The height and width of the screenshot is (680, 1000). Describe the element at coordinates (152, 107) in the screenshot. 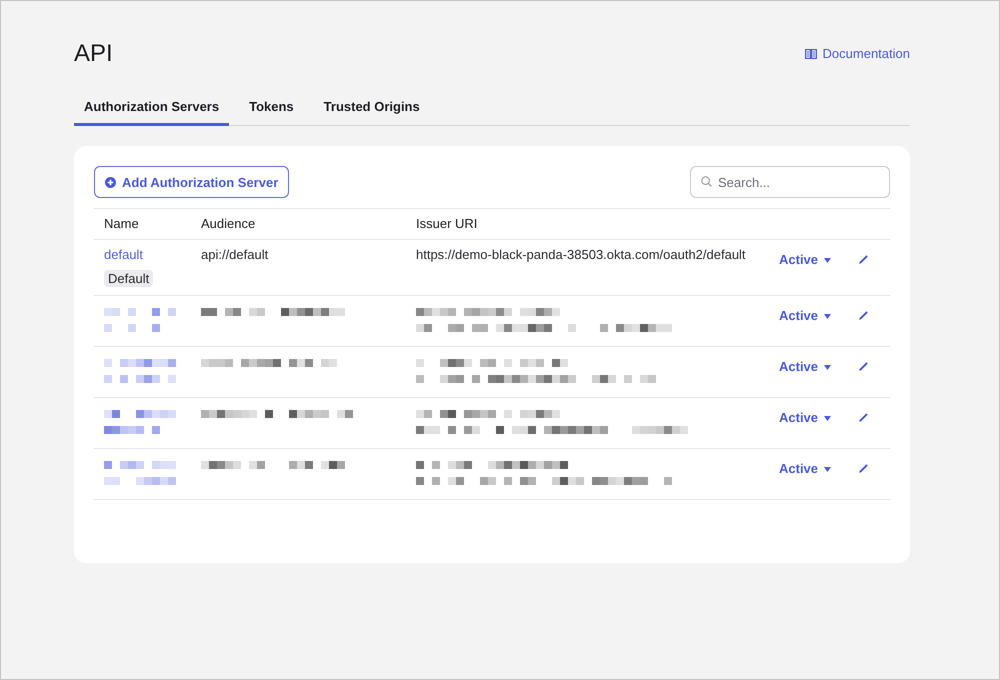

I see `tab: Authorization Servers` at that location.